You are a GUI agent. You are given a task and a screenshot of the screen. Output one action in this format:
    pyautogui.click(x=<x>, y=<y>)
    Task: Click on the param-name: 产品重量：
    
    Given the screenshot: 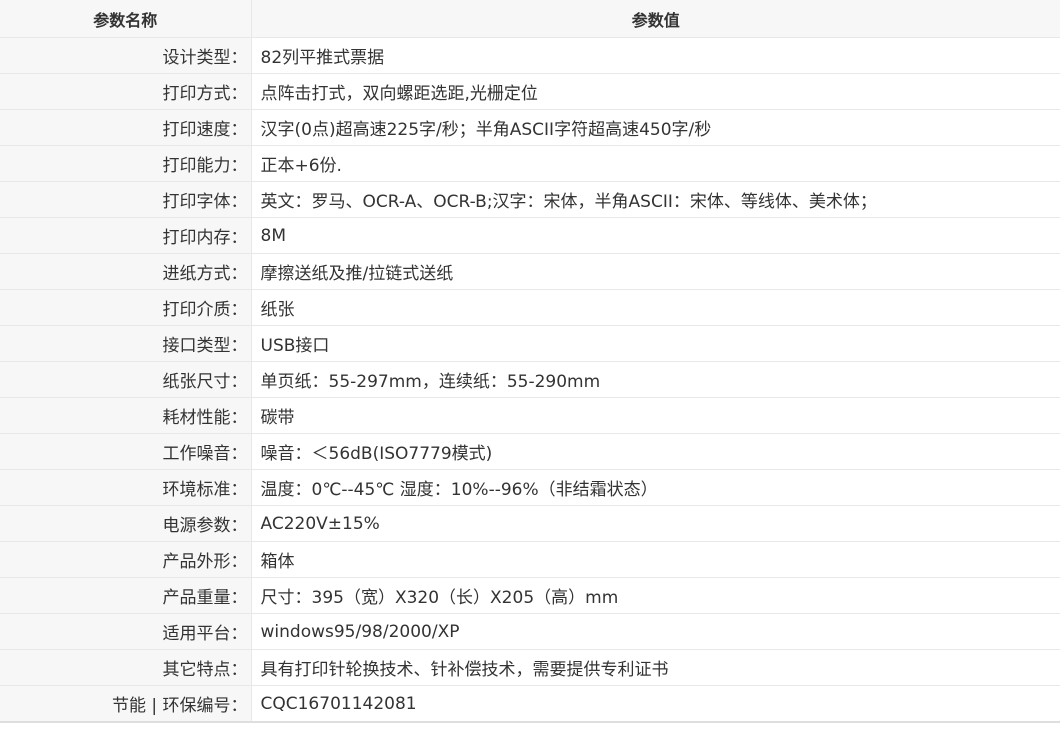 What is the action you would take?
    pyautogui.click(x=126, y=595)
    